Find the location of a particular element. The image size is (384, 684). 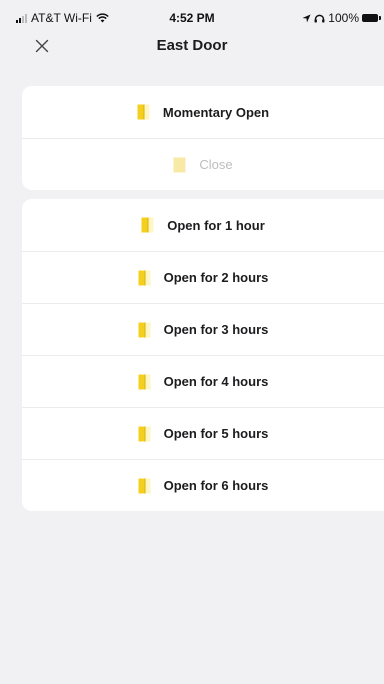

nav-bar: East Door is located at coordinates (192, 46).